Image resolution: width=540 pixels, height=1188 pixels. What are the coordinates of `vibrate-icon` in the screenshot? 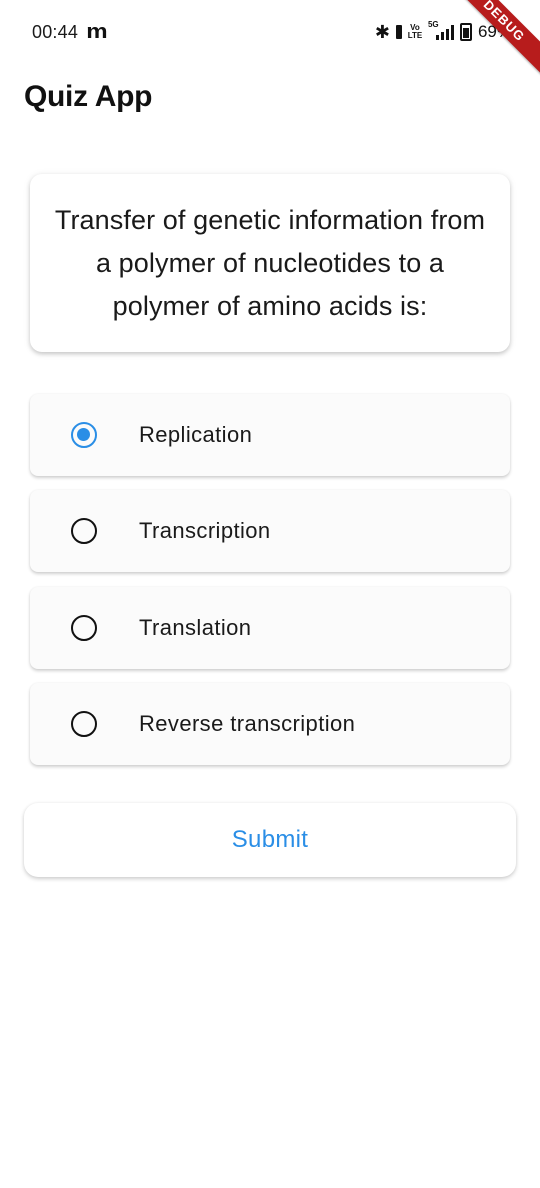 It's located at (398, 32).